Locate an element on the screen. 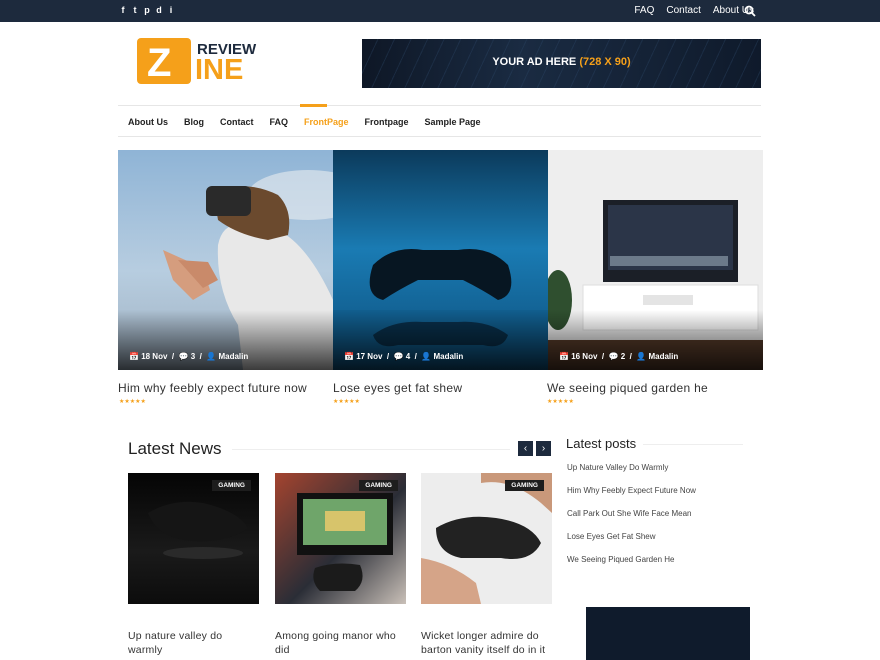 Image resolution: width=880 pixels, height=660 pixels. logo-mark: Z is located at coordinates (159, 63).